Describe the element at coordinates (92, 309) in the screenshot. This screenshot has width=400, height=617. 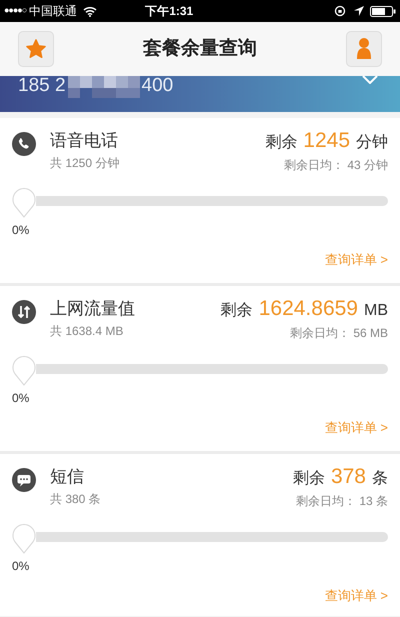
I see `card-title: 上网流量值` at that location.